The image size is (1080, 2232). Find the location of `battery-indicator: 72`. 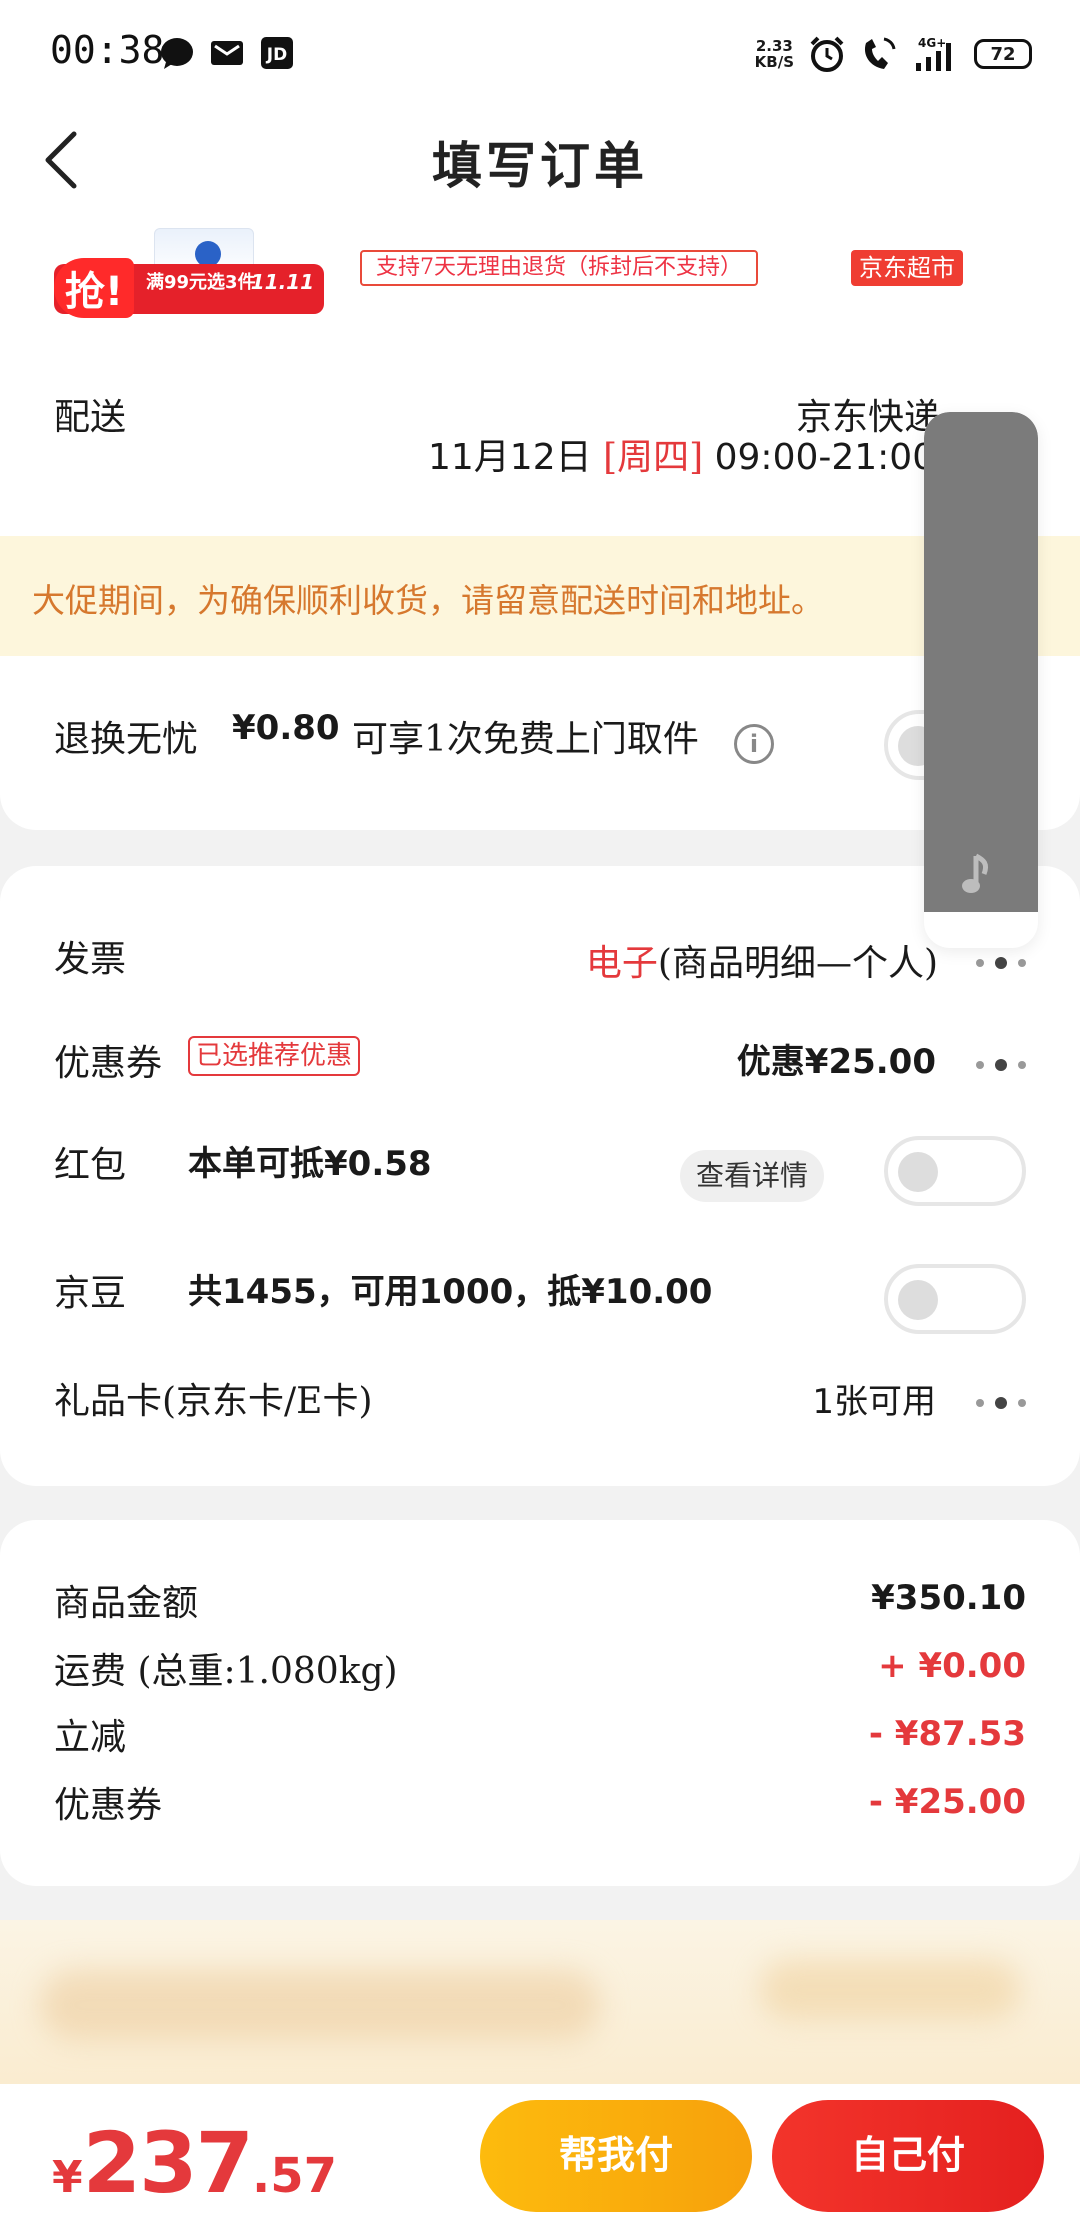

battery-indicator: 72 is located at coordinates (1003, 54).